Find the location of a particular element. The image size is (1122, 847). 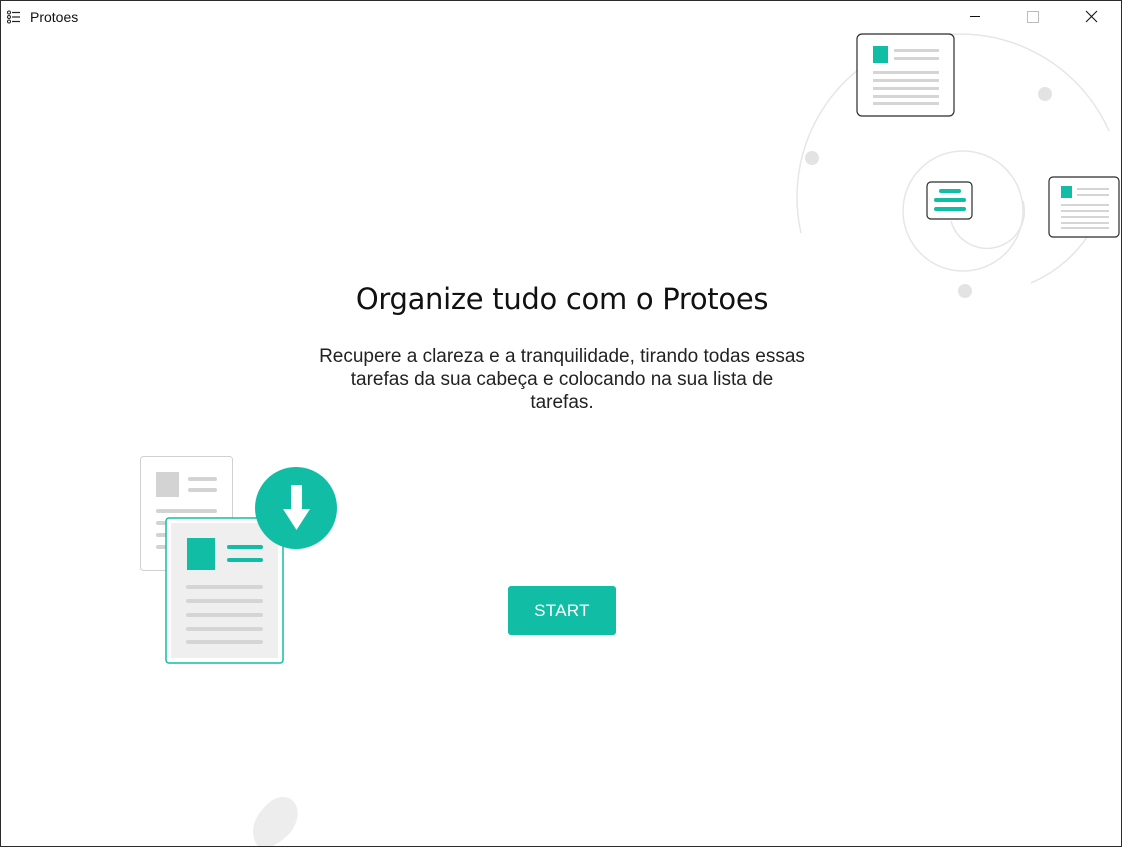

start-button: START is located at coordinates (562, 610).